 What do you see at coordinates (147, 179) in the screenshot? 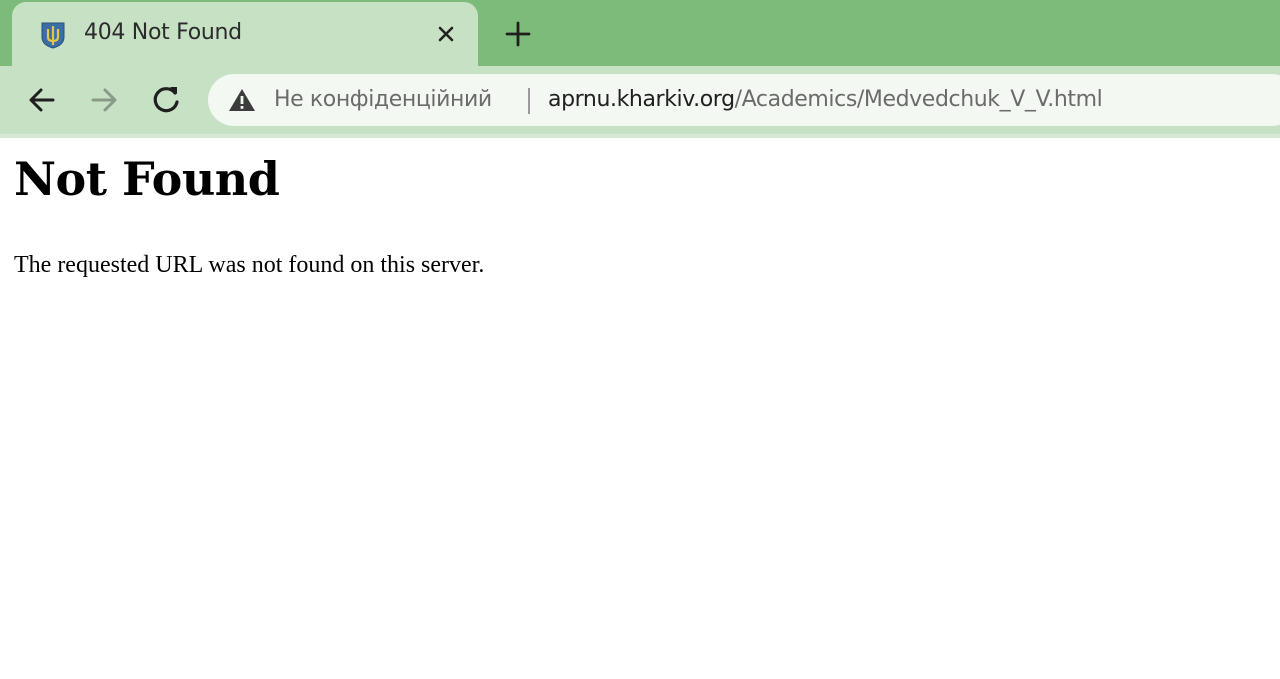
I see `page-title: Not Found` at bounding box center [147, 179].